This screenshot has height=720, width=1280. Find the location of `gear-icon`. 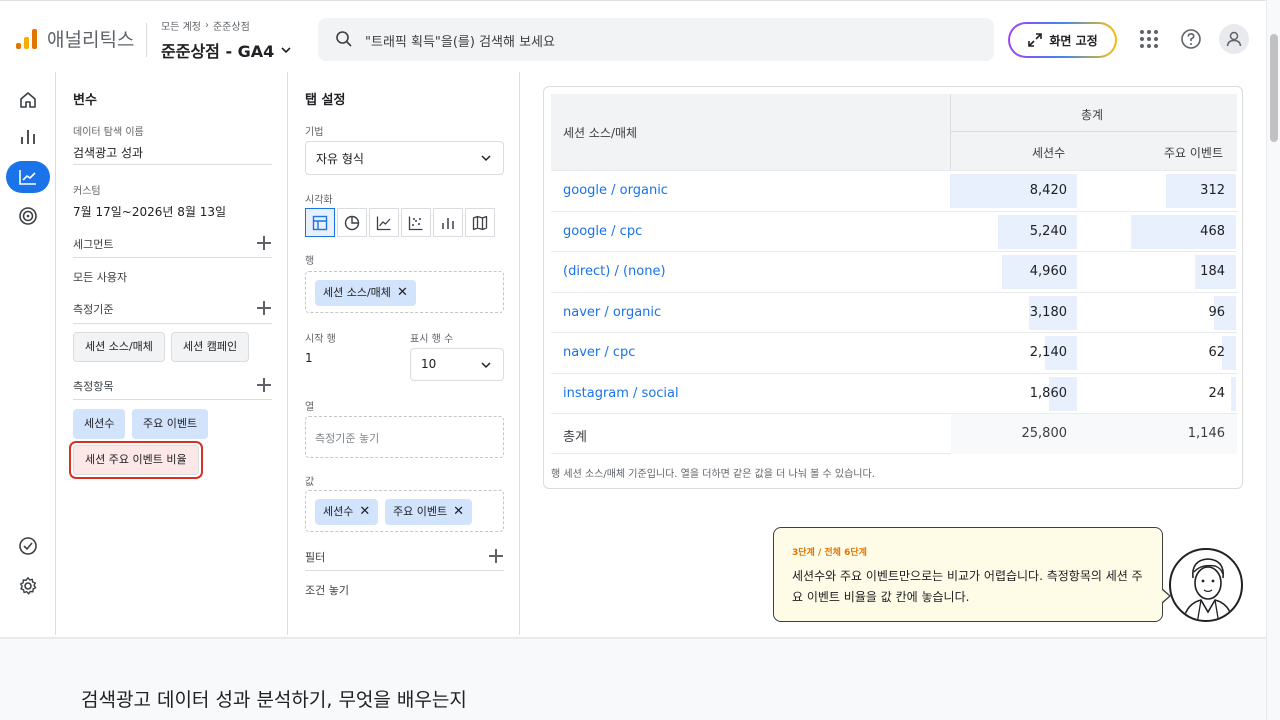

gear-icon is located at coordinates (28, 586).